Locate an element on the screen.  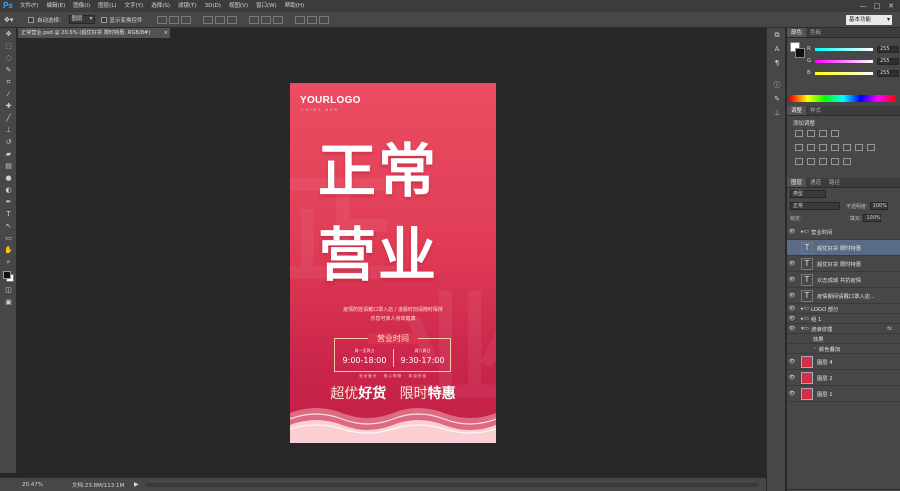
threshold-icon is located at coordinates (823, 161).